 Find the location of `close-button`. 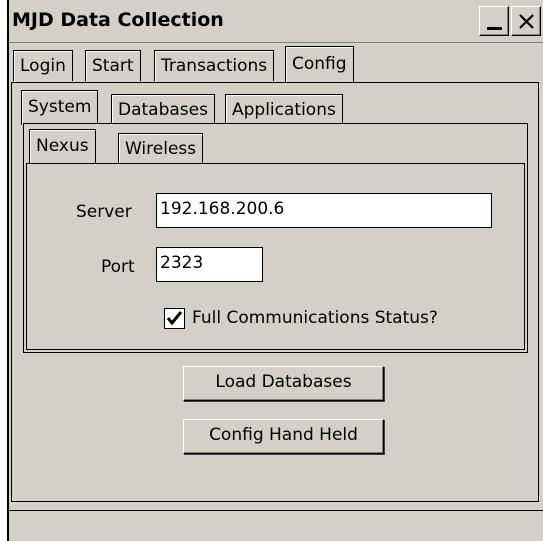

close-button is located at coordinates (526, 21).